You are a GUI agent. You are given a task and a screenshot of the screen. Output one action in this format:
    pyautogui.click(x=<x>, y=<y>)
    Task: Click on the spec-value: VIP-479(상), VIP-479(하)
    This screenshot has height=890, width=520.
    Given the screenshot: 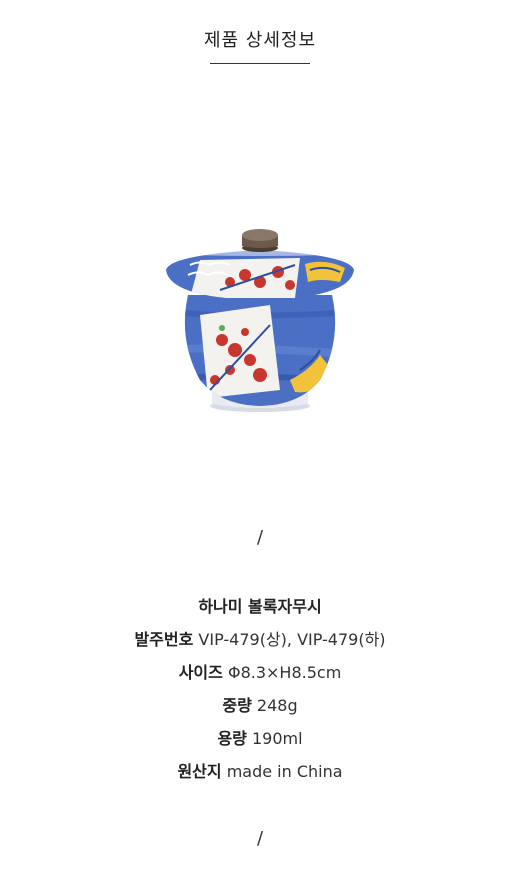 What is the action you would take?
    pyautogui.click(x=292, y=639)
    